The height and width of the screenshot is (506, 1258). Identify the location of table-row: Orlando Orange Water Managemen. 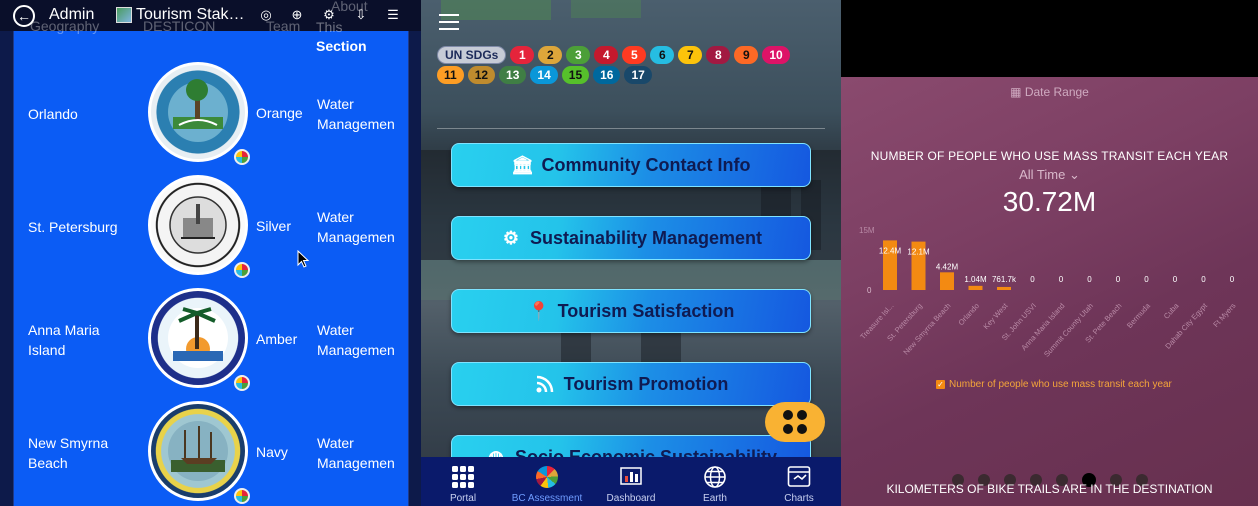
(211, 113).